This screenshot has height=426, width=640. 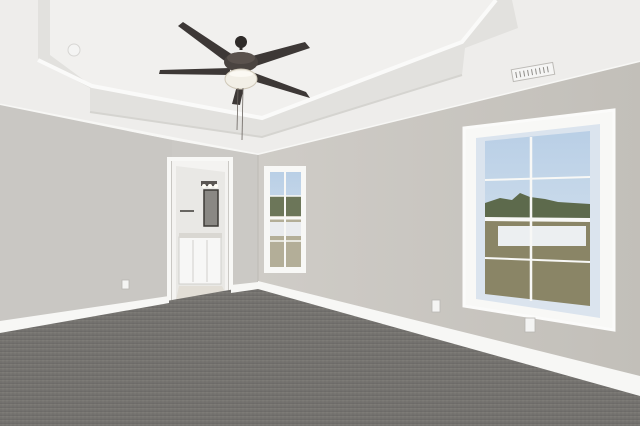 What do you see at coordinates (125, 284) in the screenshot?
I see `outlet-left` at bounding box center [125, 284].